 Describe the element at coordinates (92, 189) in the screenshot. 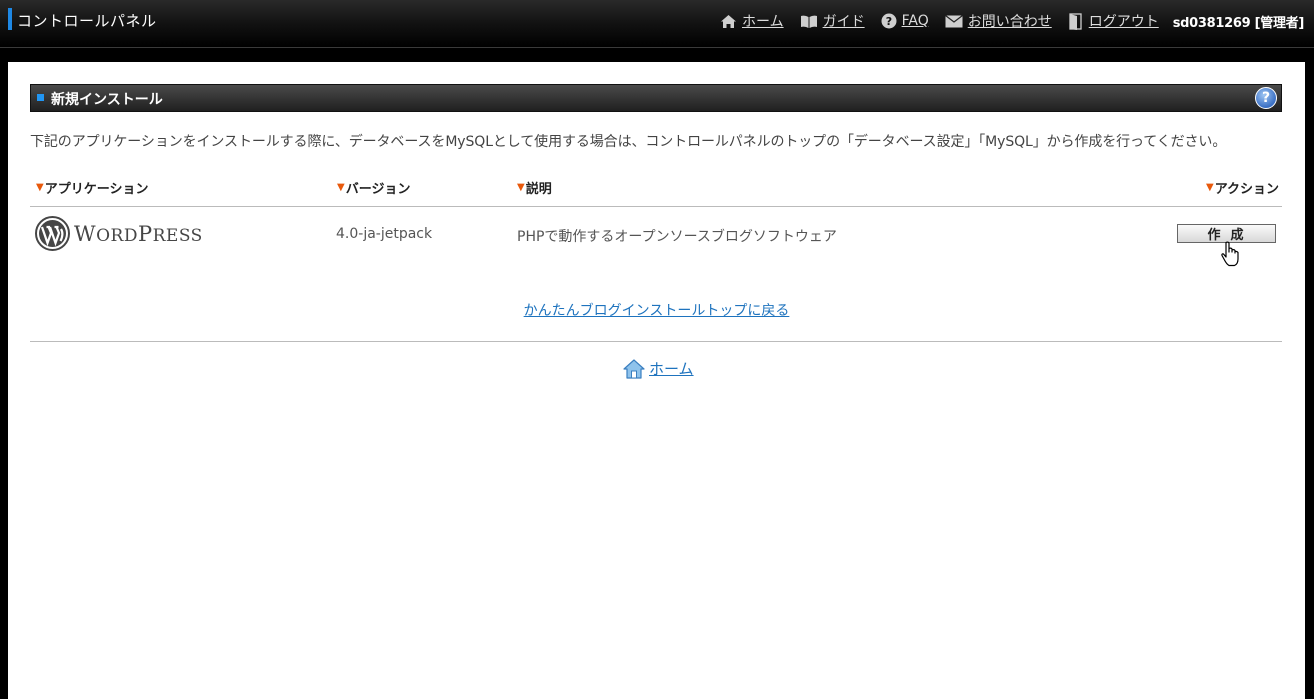

I see `column-header-application: ▼ アプリケーション` at that location.